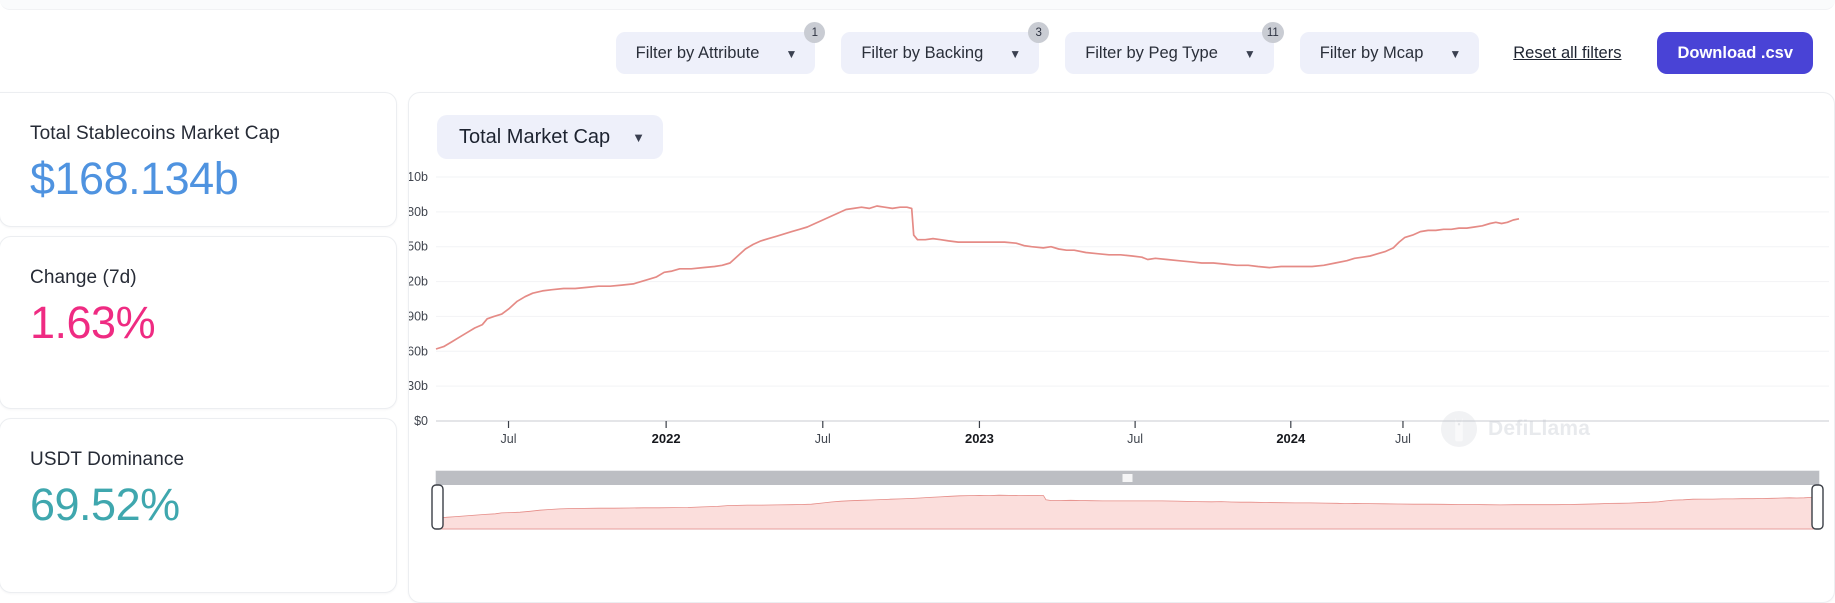 The height and width of the screenshot is (603, 1835). What do you see at coordinates (418, 351) in the screenshot?
I see `y-axis-tick-label: $60b` at bounding box center [418, 351].